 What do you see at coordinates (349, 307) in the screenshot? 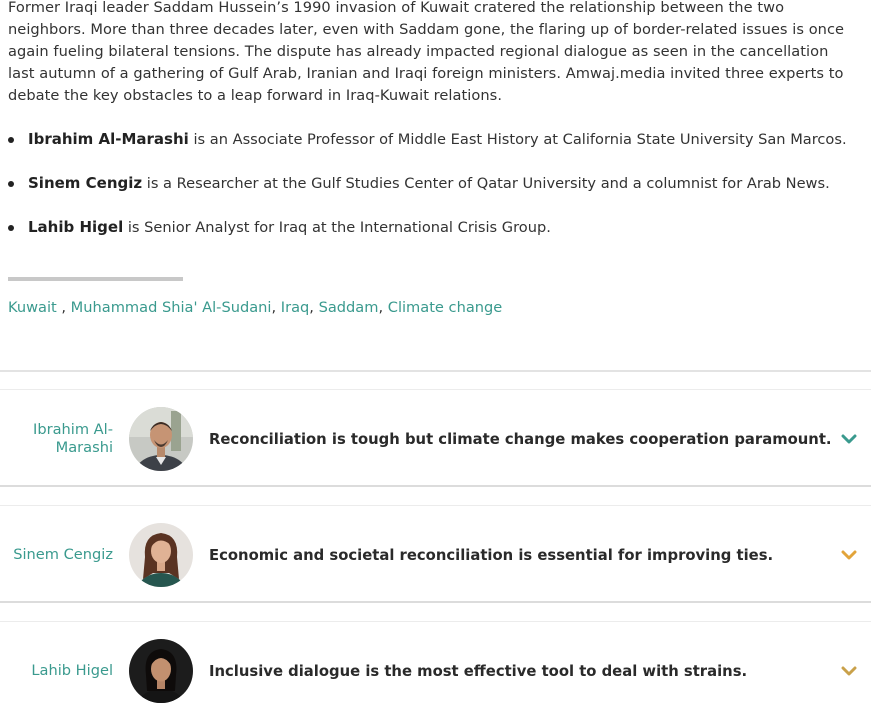
I see `tag-saddam: Saddam` at bounding box center [349, 307].